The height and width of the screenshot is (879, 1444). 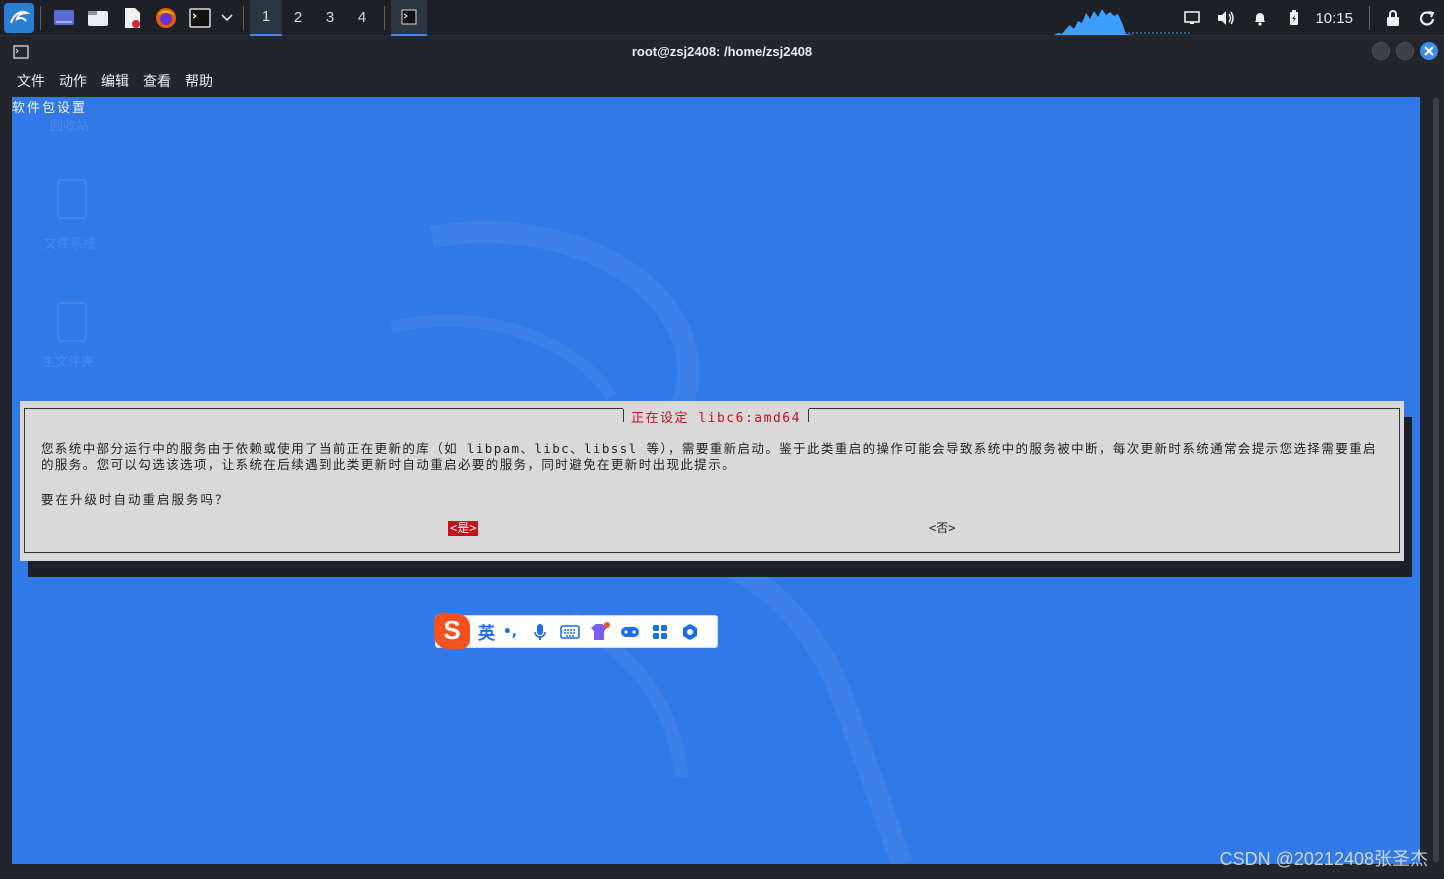 What do you see at coordinates (486, 631) in the screenshot?
I see `ime-language-toggle: 英` at bounding box center [486, 631].